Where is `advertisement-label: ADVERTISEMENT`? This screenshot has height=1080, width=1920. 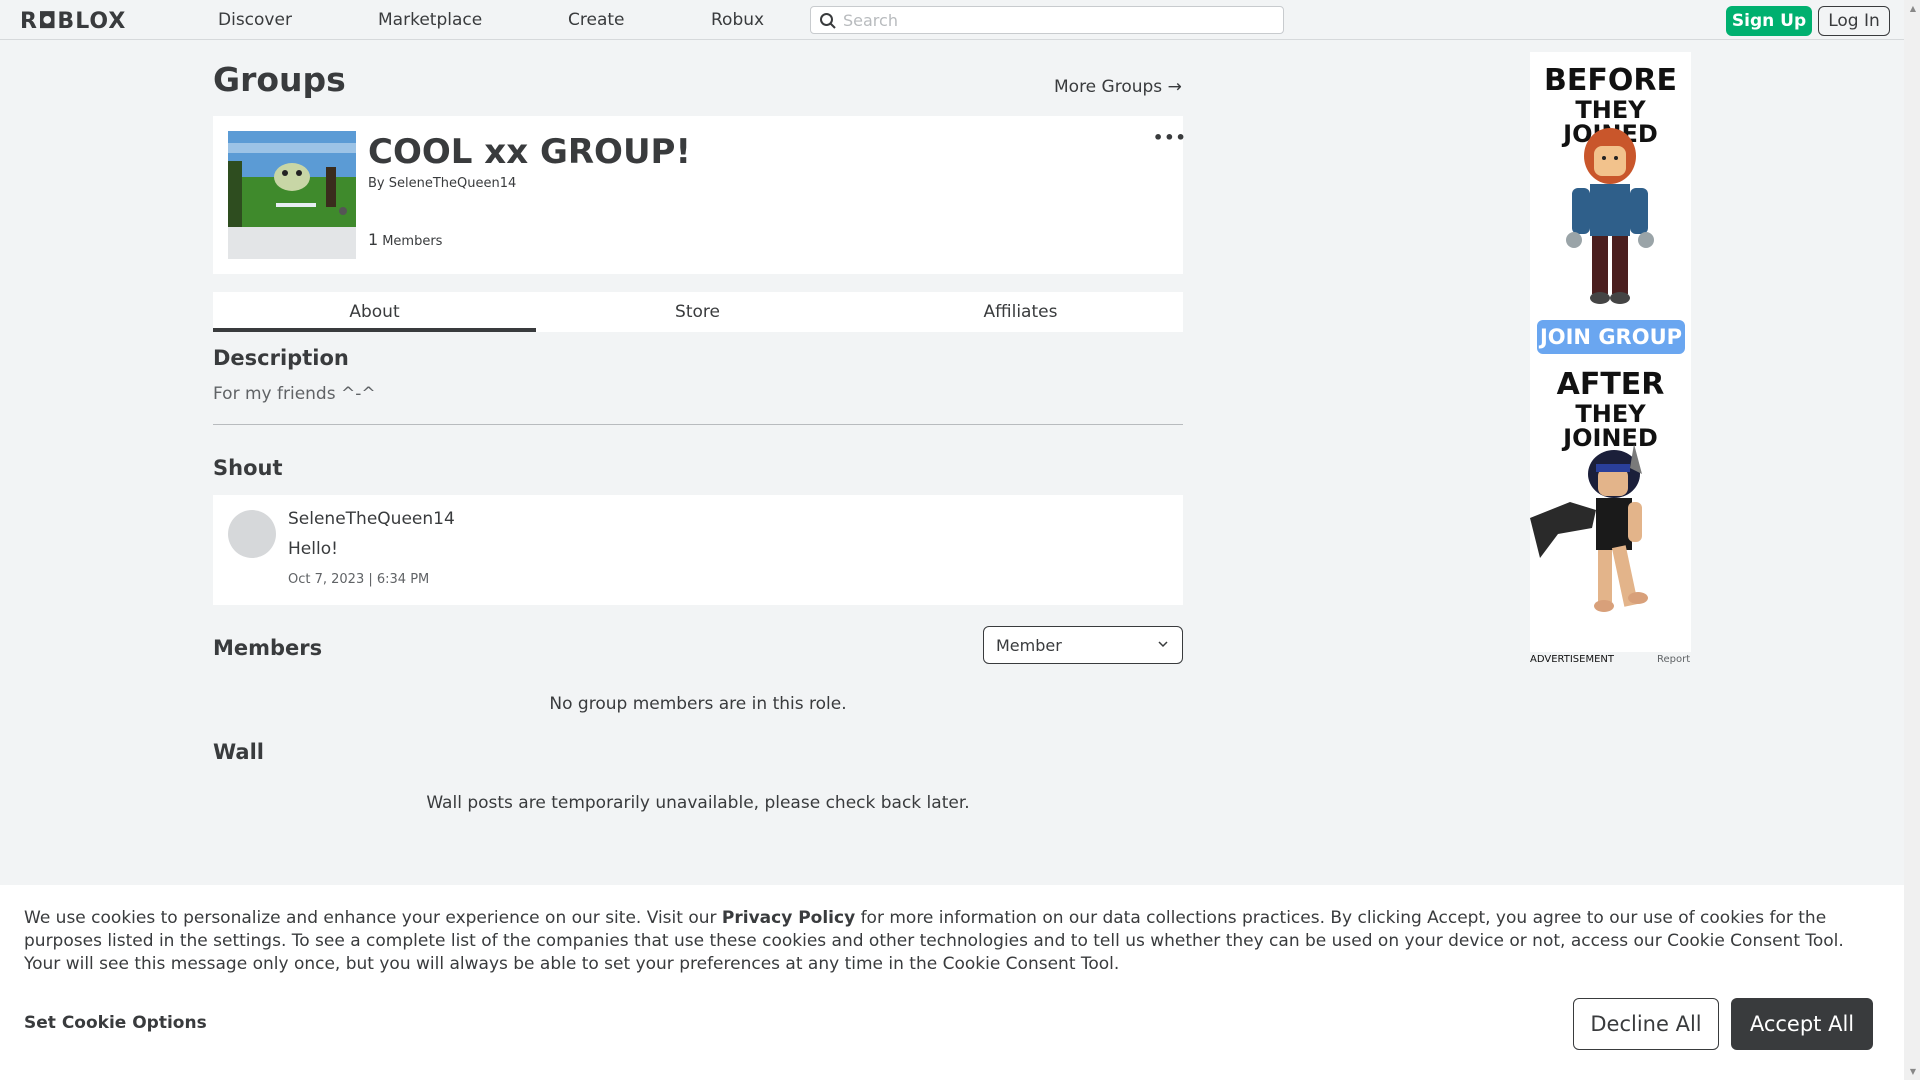
advertisement-label: ADVERTISEMENT is located at coordinates (1572, 659).